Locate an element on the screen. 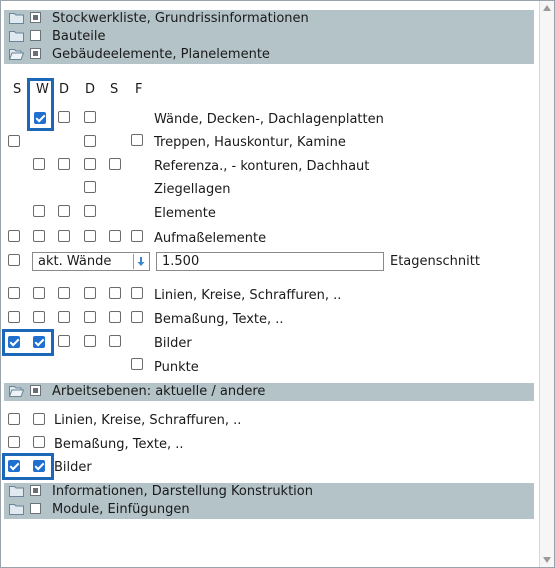 The width and height of the screenshot is (555, 568). checkbox-bemassung-f is located at coordinates (137, 317).